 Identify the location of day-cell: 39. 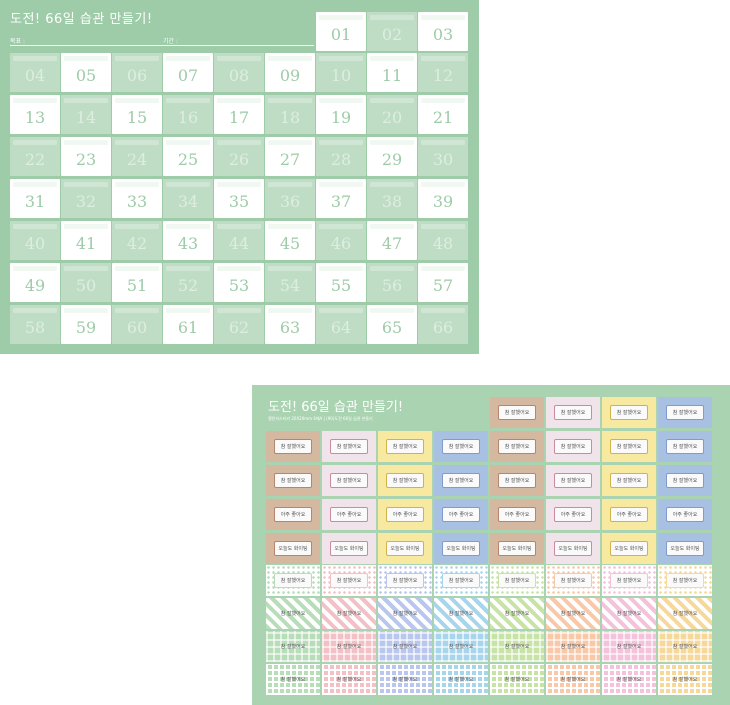
(443, 198).